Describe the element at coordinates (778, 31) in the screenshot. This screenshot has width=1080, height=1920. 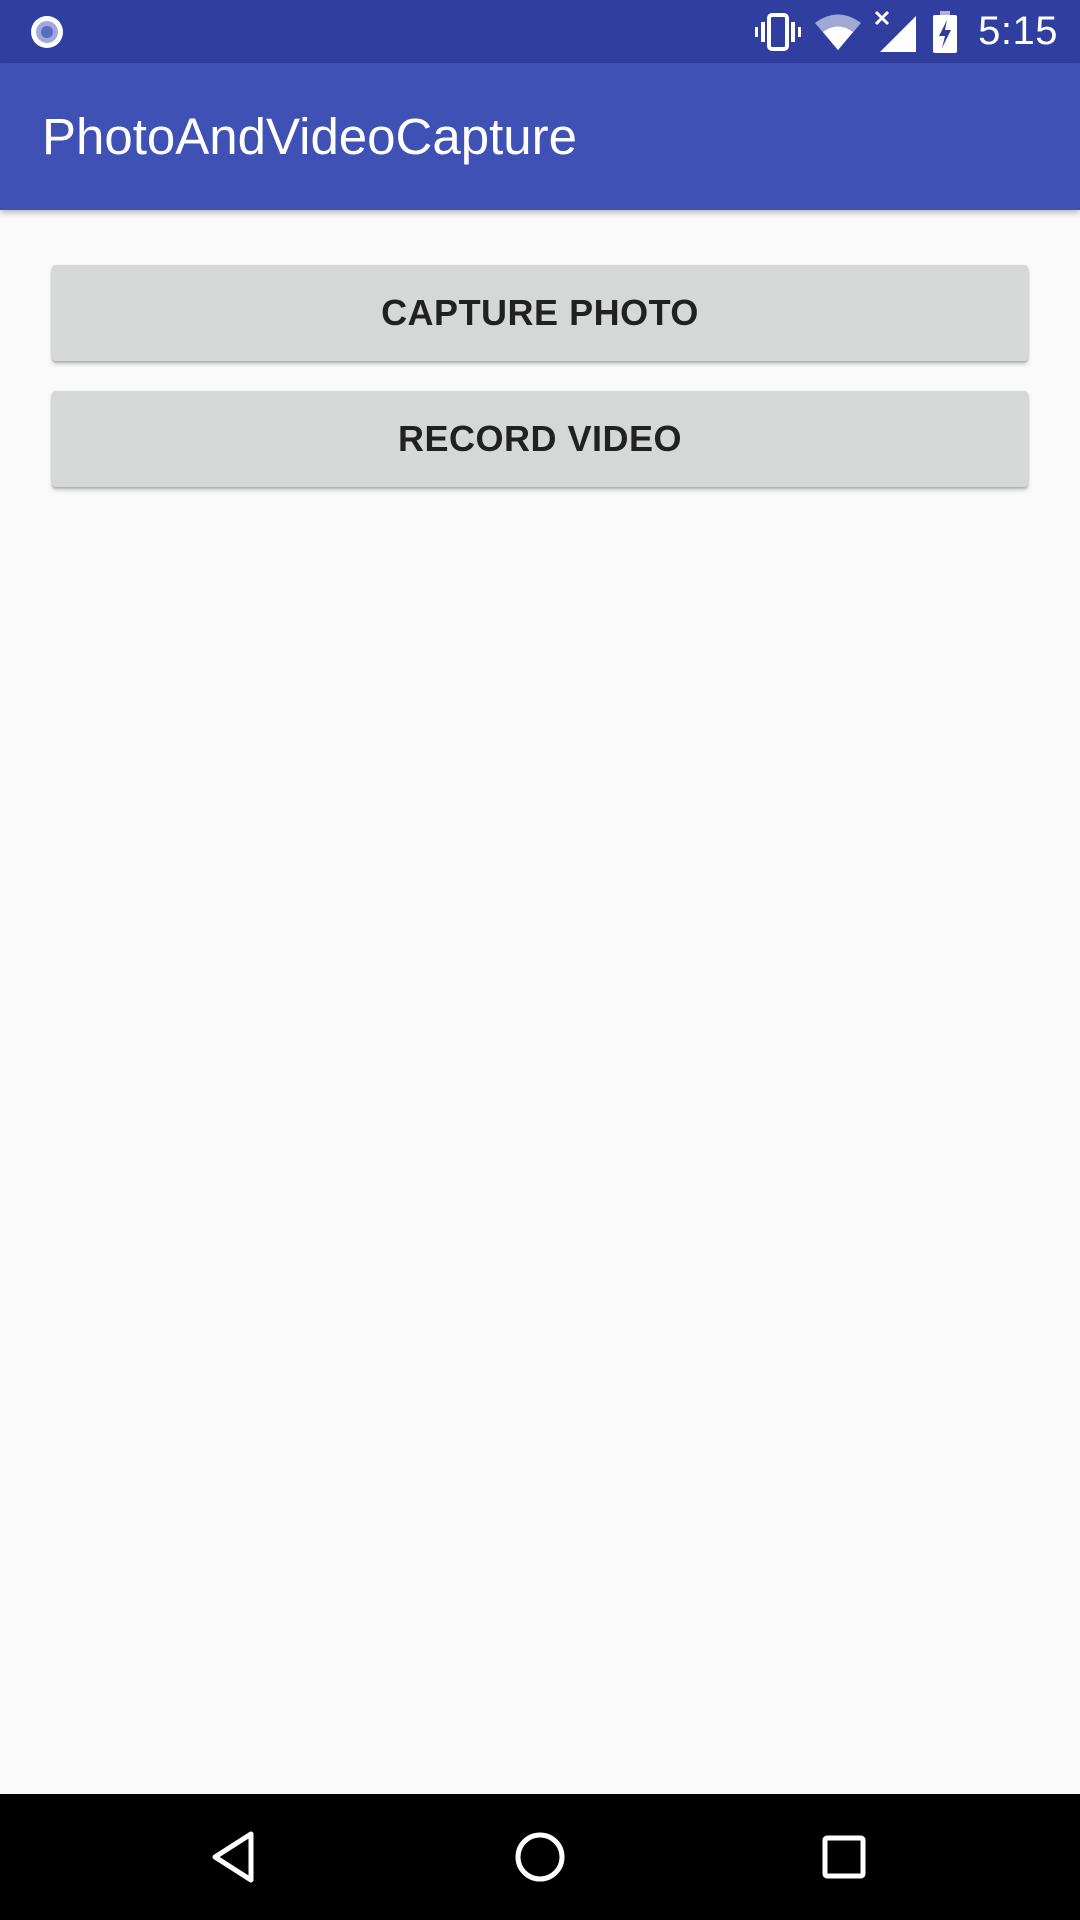
I see `vibrate-icon` at that location.